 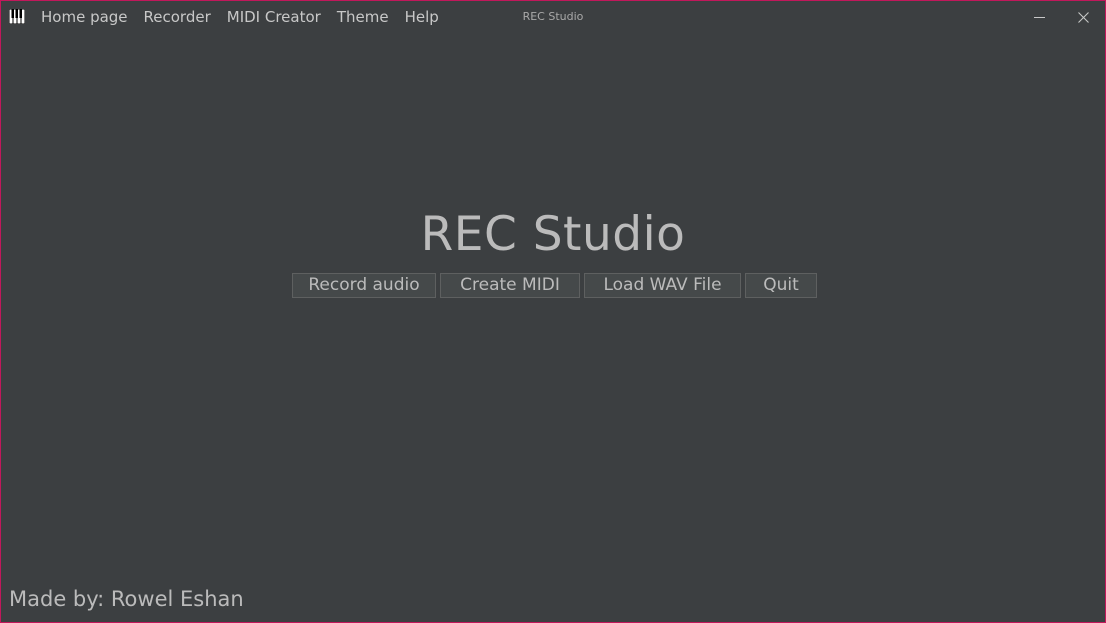 I want to click on menu-theme: Theme, so click(x=363, y=17).